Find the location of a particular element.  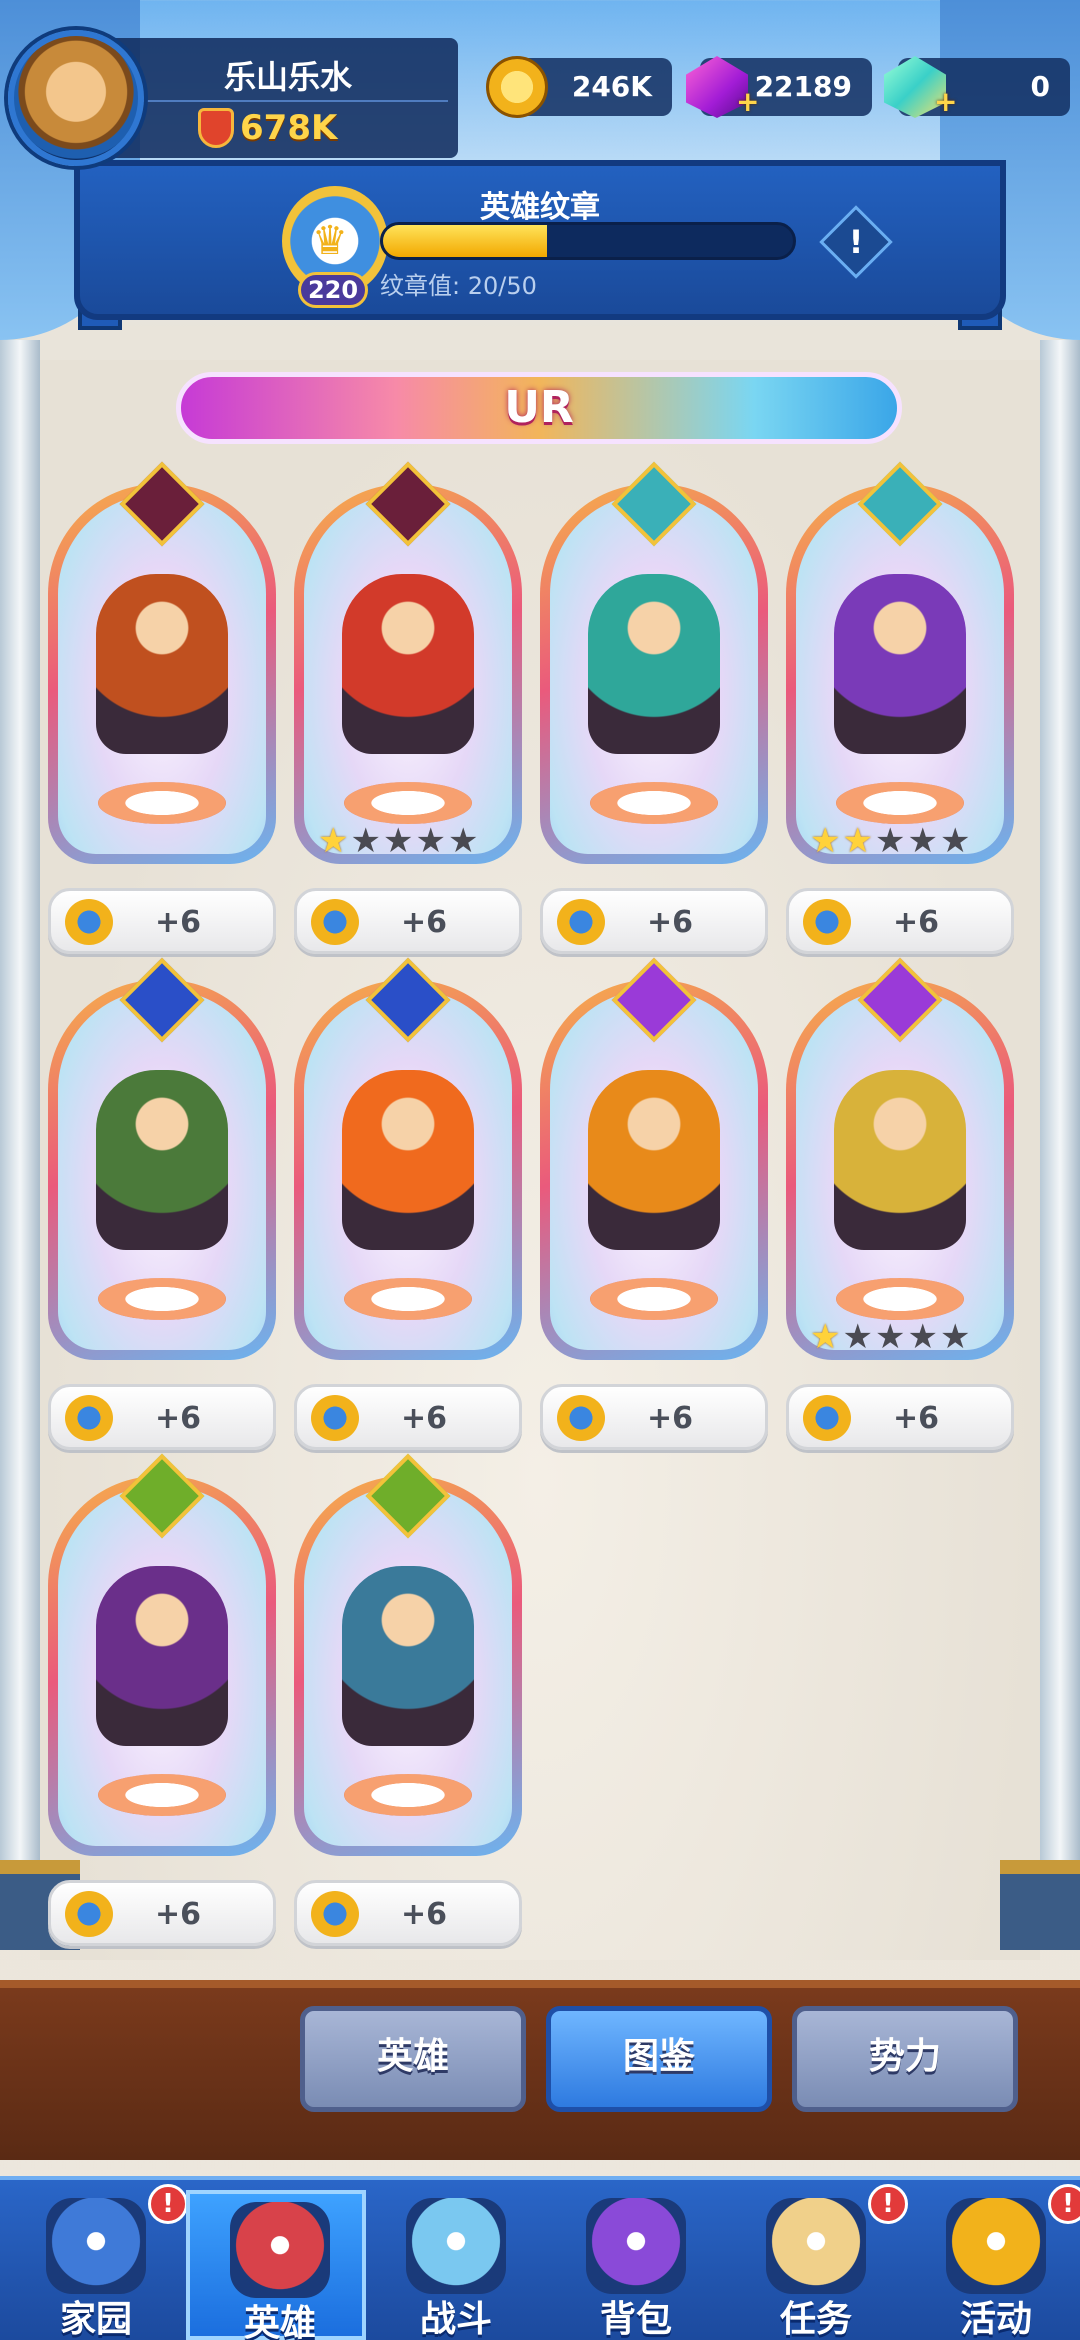

nav-hero: 英雄 is located at coordinates (276, 2265).